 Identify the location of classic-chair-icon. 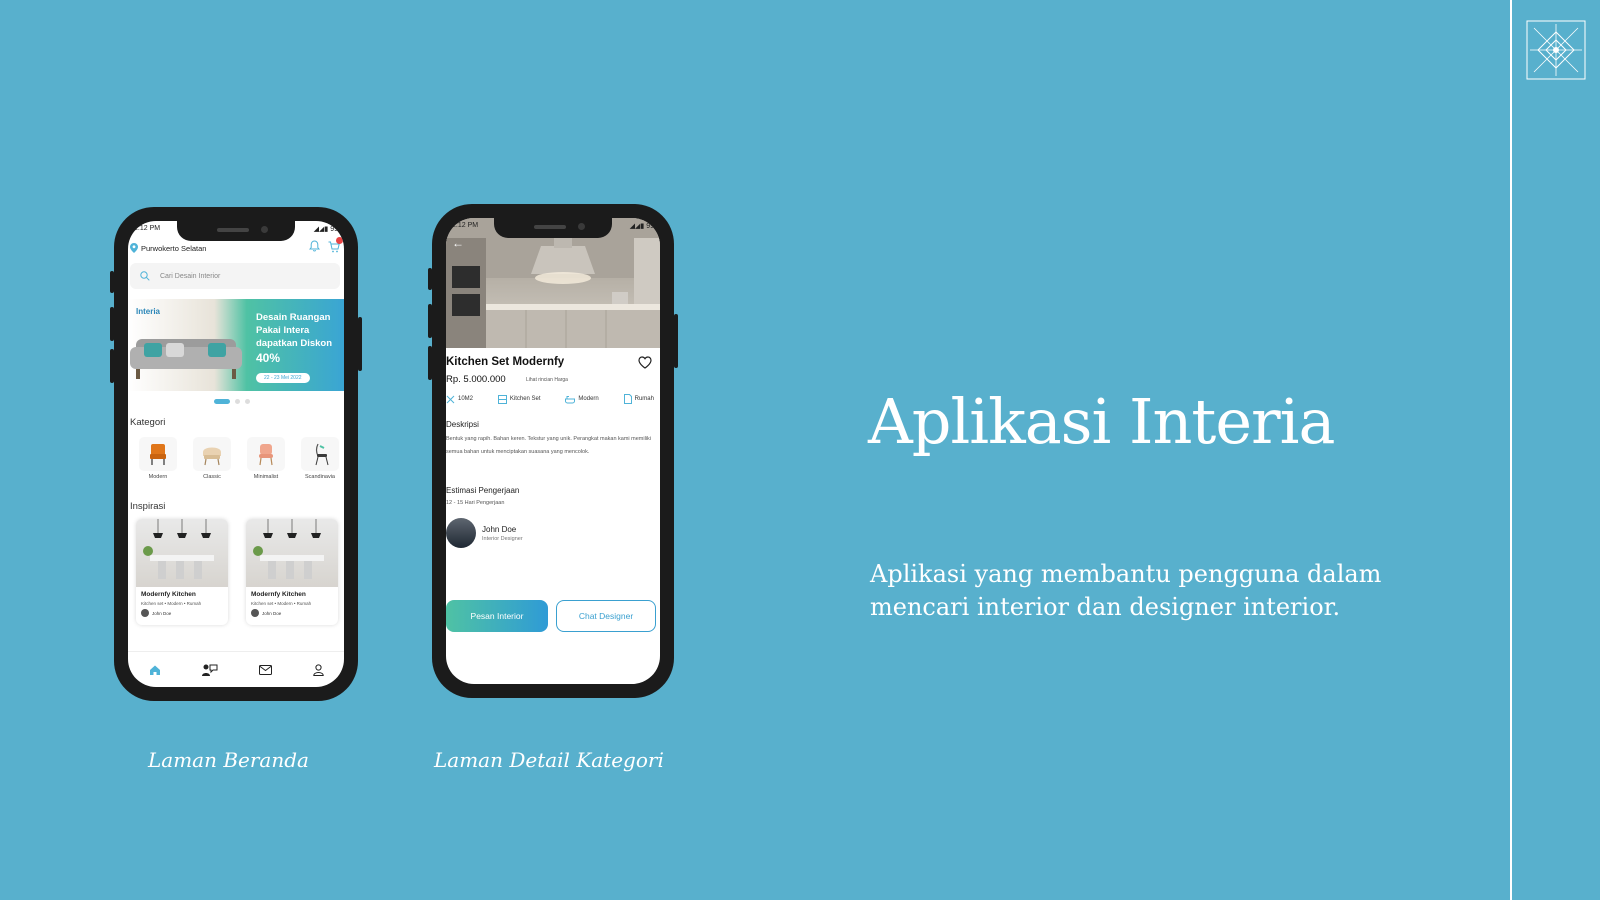
(212, 456).